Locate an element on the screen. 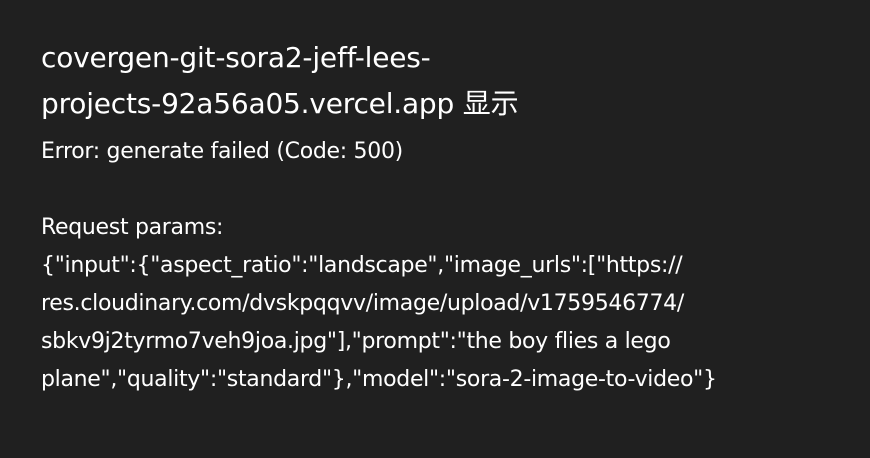 The height and width of the screenshot is (458, 870). error-message: Error: generate failed (Code: 500) is located at coordinates (222, 151).